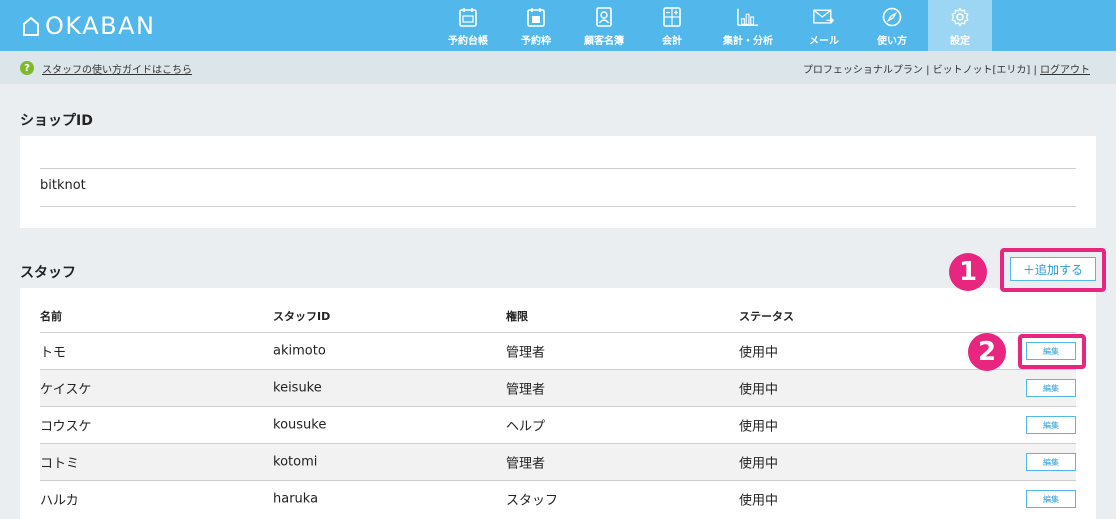 This screenshot has width=1116, height=519. I want to click on top-navigation-bar: OKABAN 予約台帳 予約枠 顧客名簿 会計 集計・分析 メール 使い方 設定, so click(558, 25).